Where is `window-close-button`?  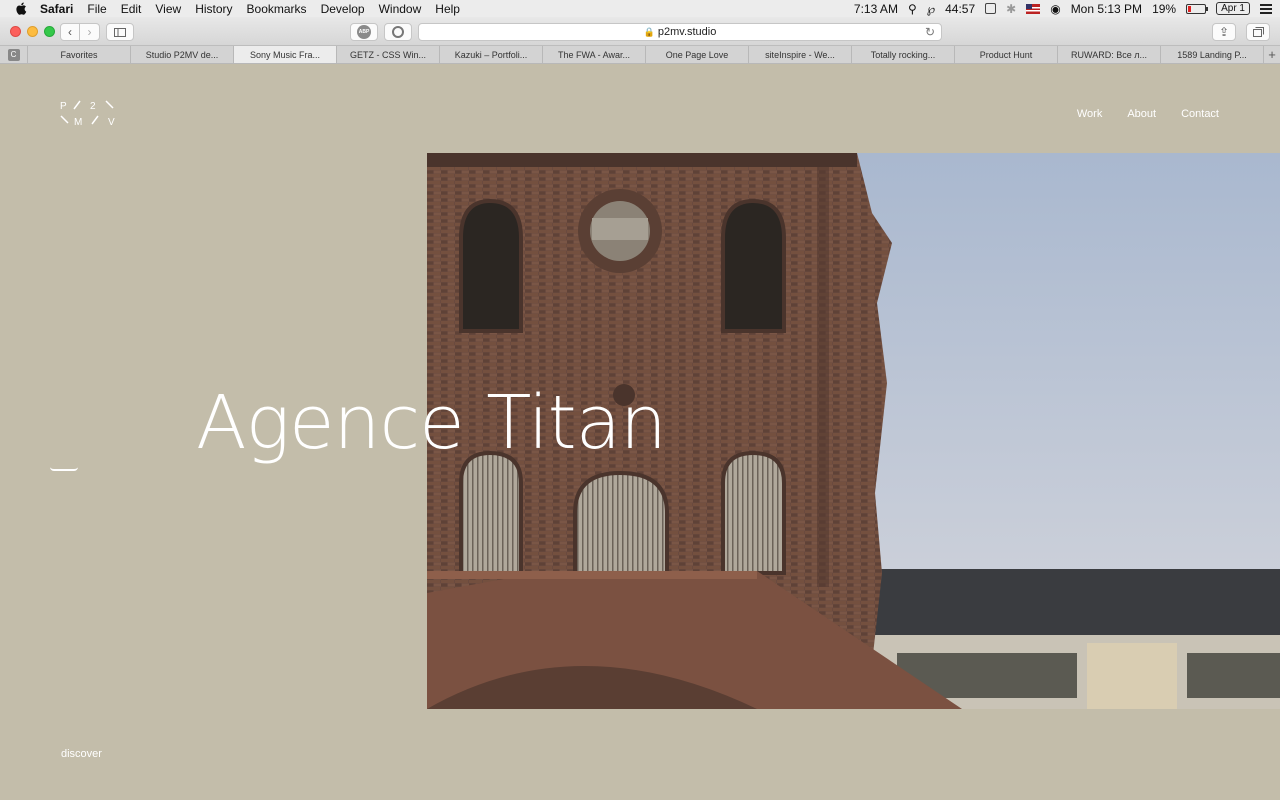 window-close-button is located at coordinates (15, 31).